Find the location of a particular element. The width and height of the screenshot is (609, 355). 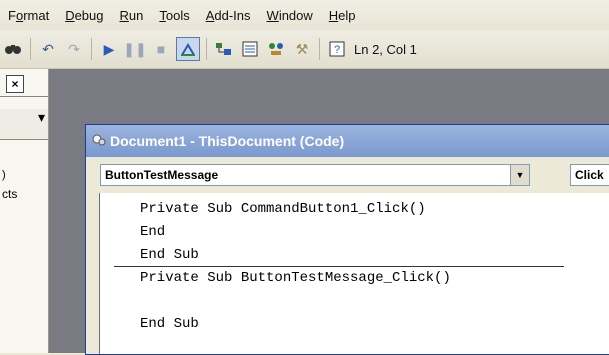

pane-text: ) is located at coordinates (4, 175).